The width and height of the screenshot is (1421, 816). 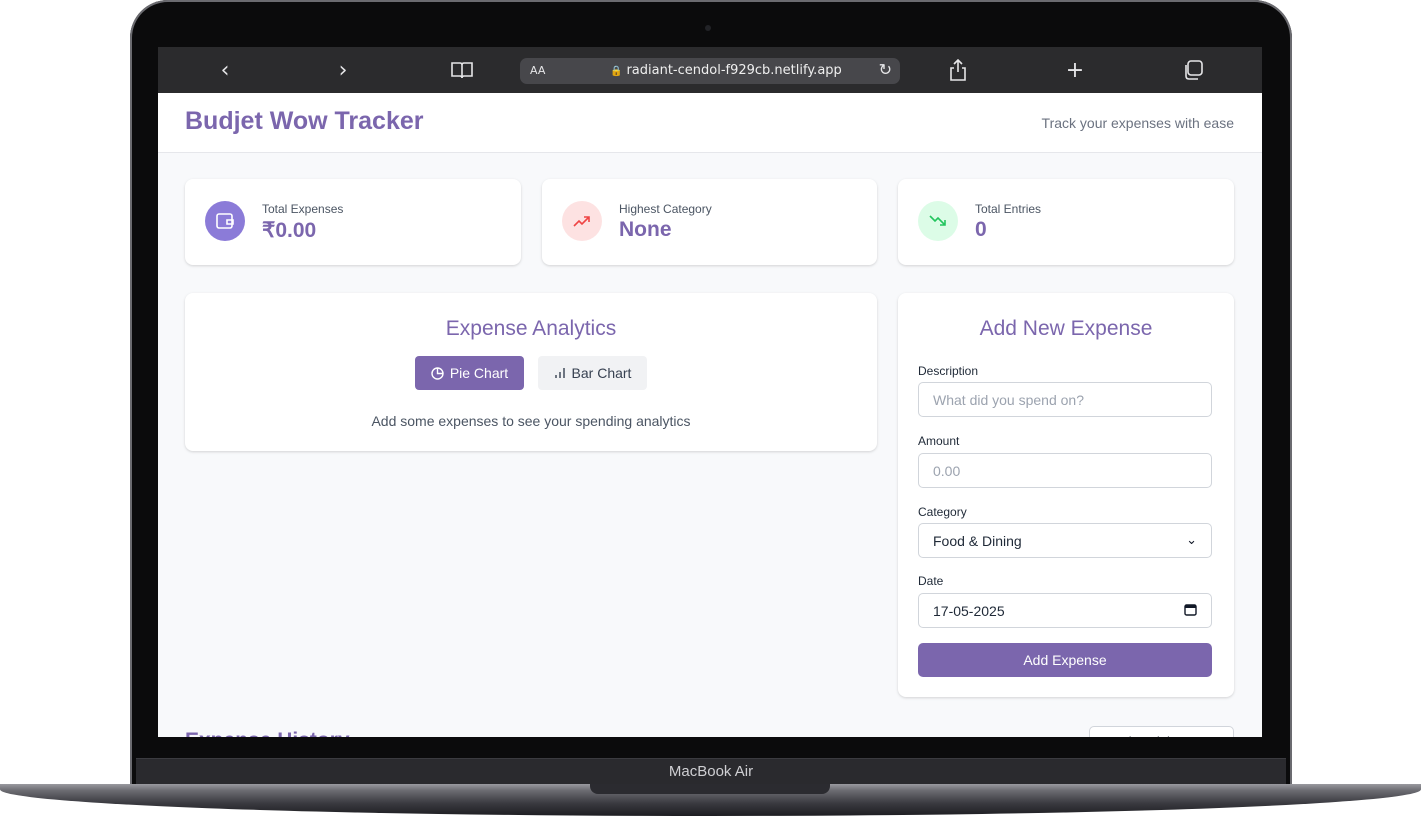 What do you see at coordinates (1161, 731) in the screenshot?
I see `history-filter-select: Food & Dining` at bounding box center [1161, 731].